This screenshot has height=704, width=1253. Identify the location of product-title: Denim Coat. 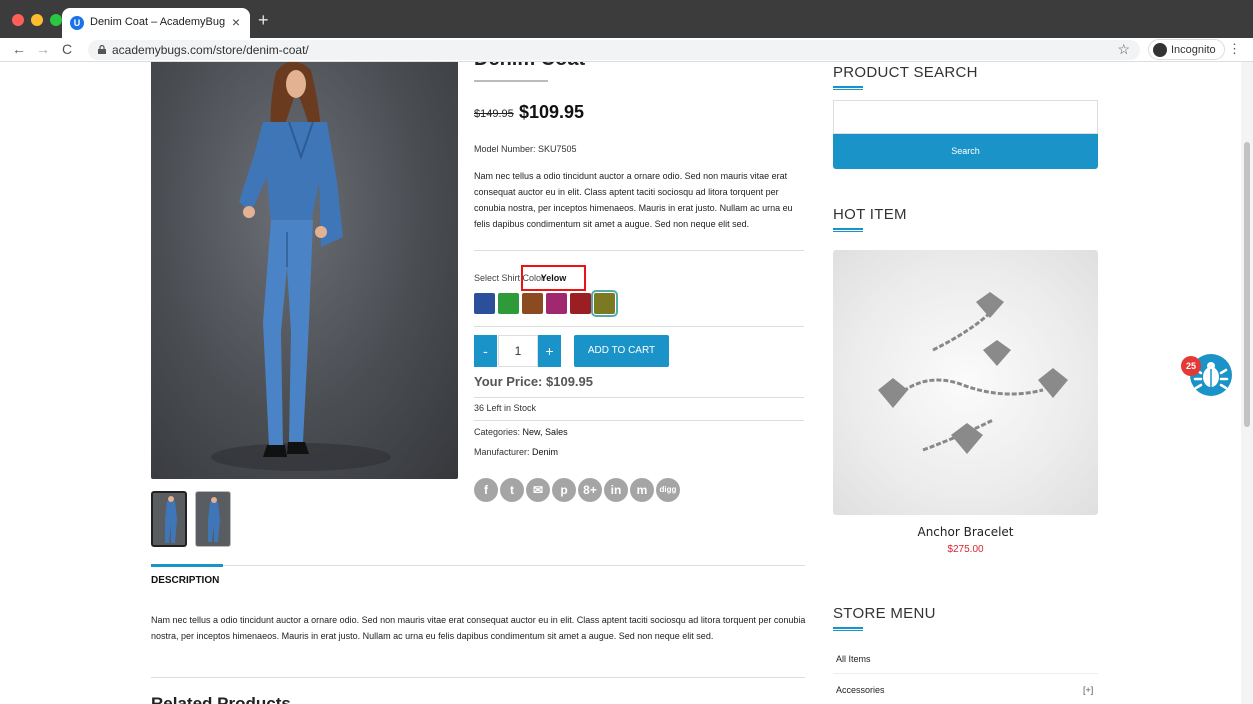
(529, 66).